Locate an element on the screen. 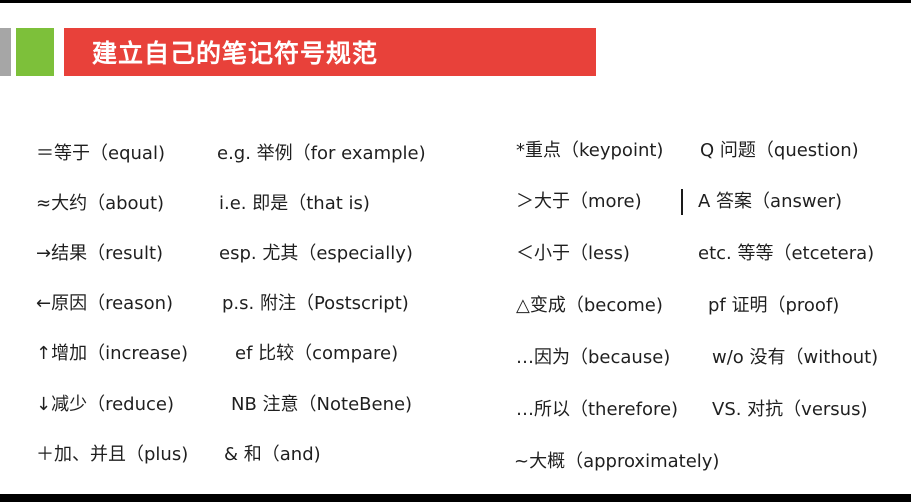 This screenshot has height=502, width=911. abbr-esp: esp. 尤其（especially) is located at coordinates (316, 253).